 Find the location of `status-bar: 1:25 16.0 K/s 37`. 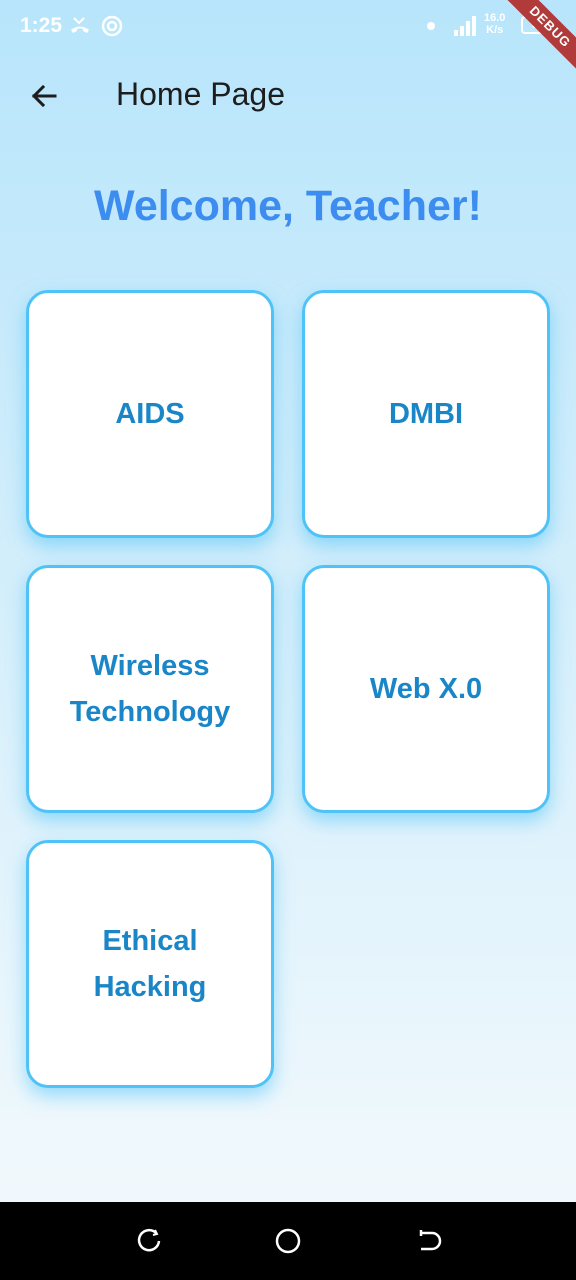

status-bar: 1:25 16.0 K/s 37 is located at coordinates (288, 27).